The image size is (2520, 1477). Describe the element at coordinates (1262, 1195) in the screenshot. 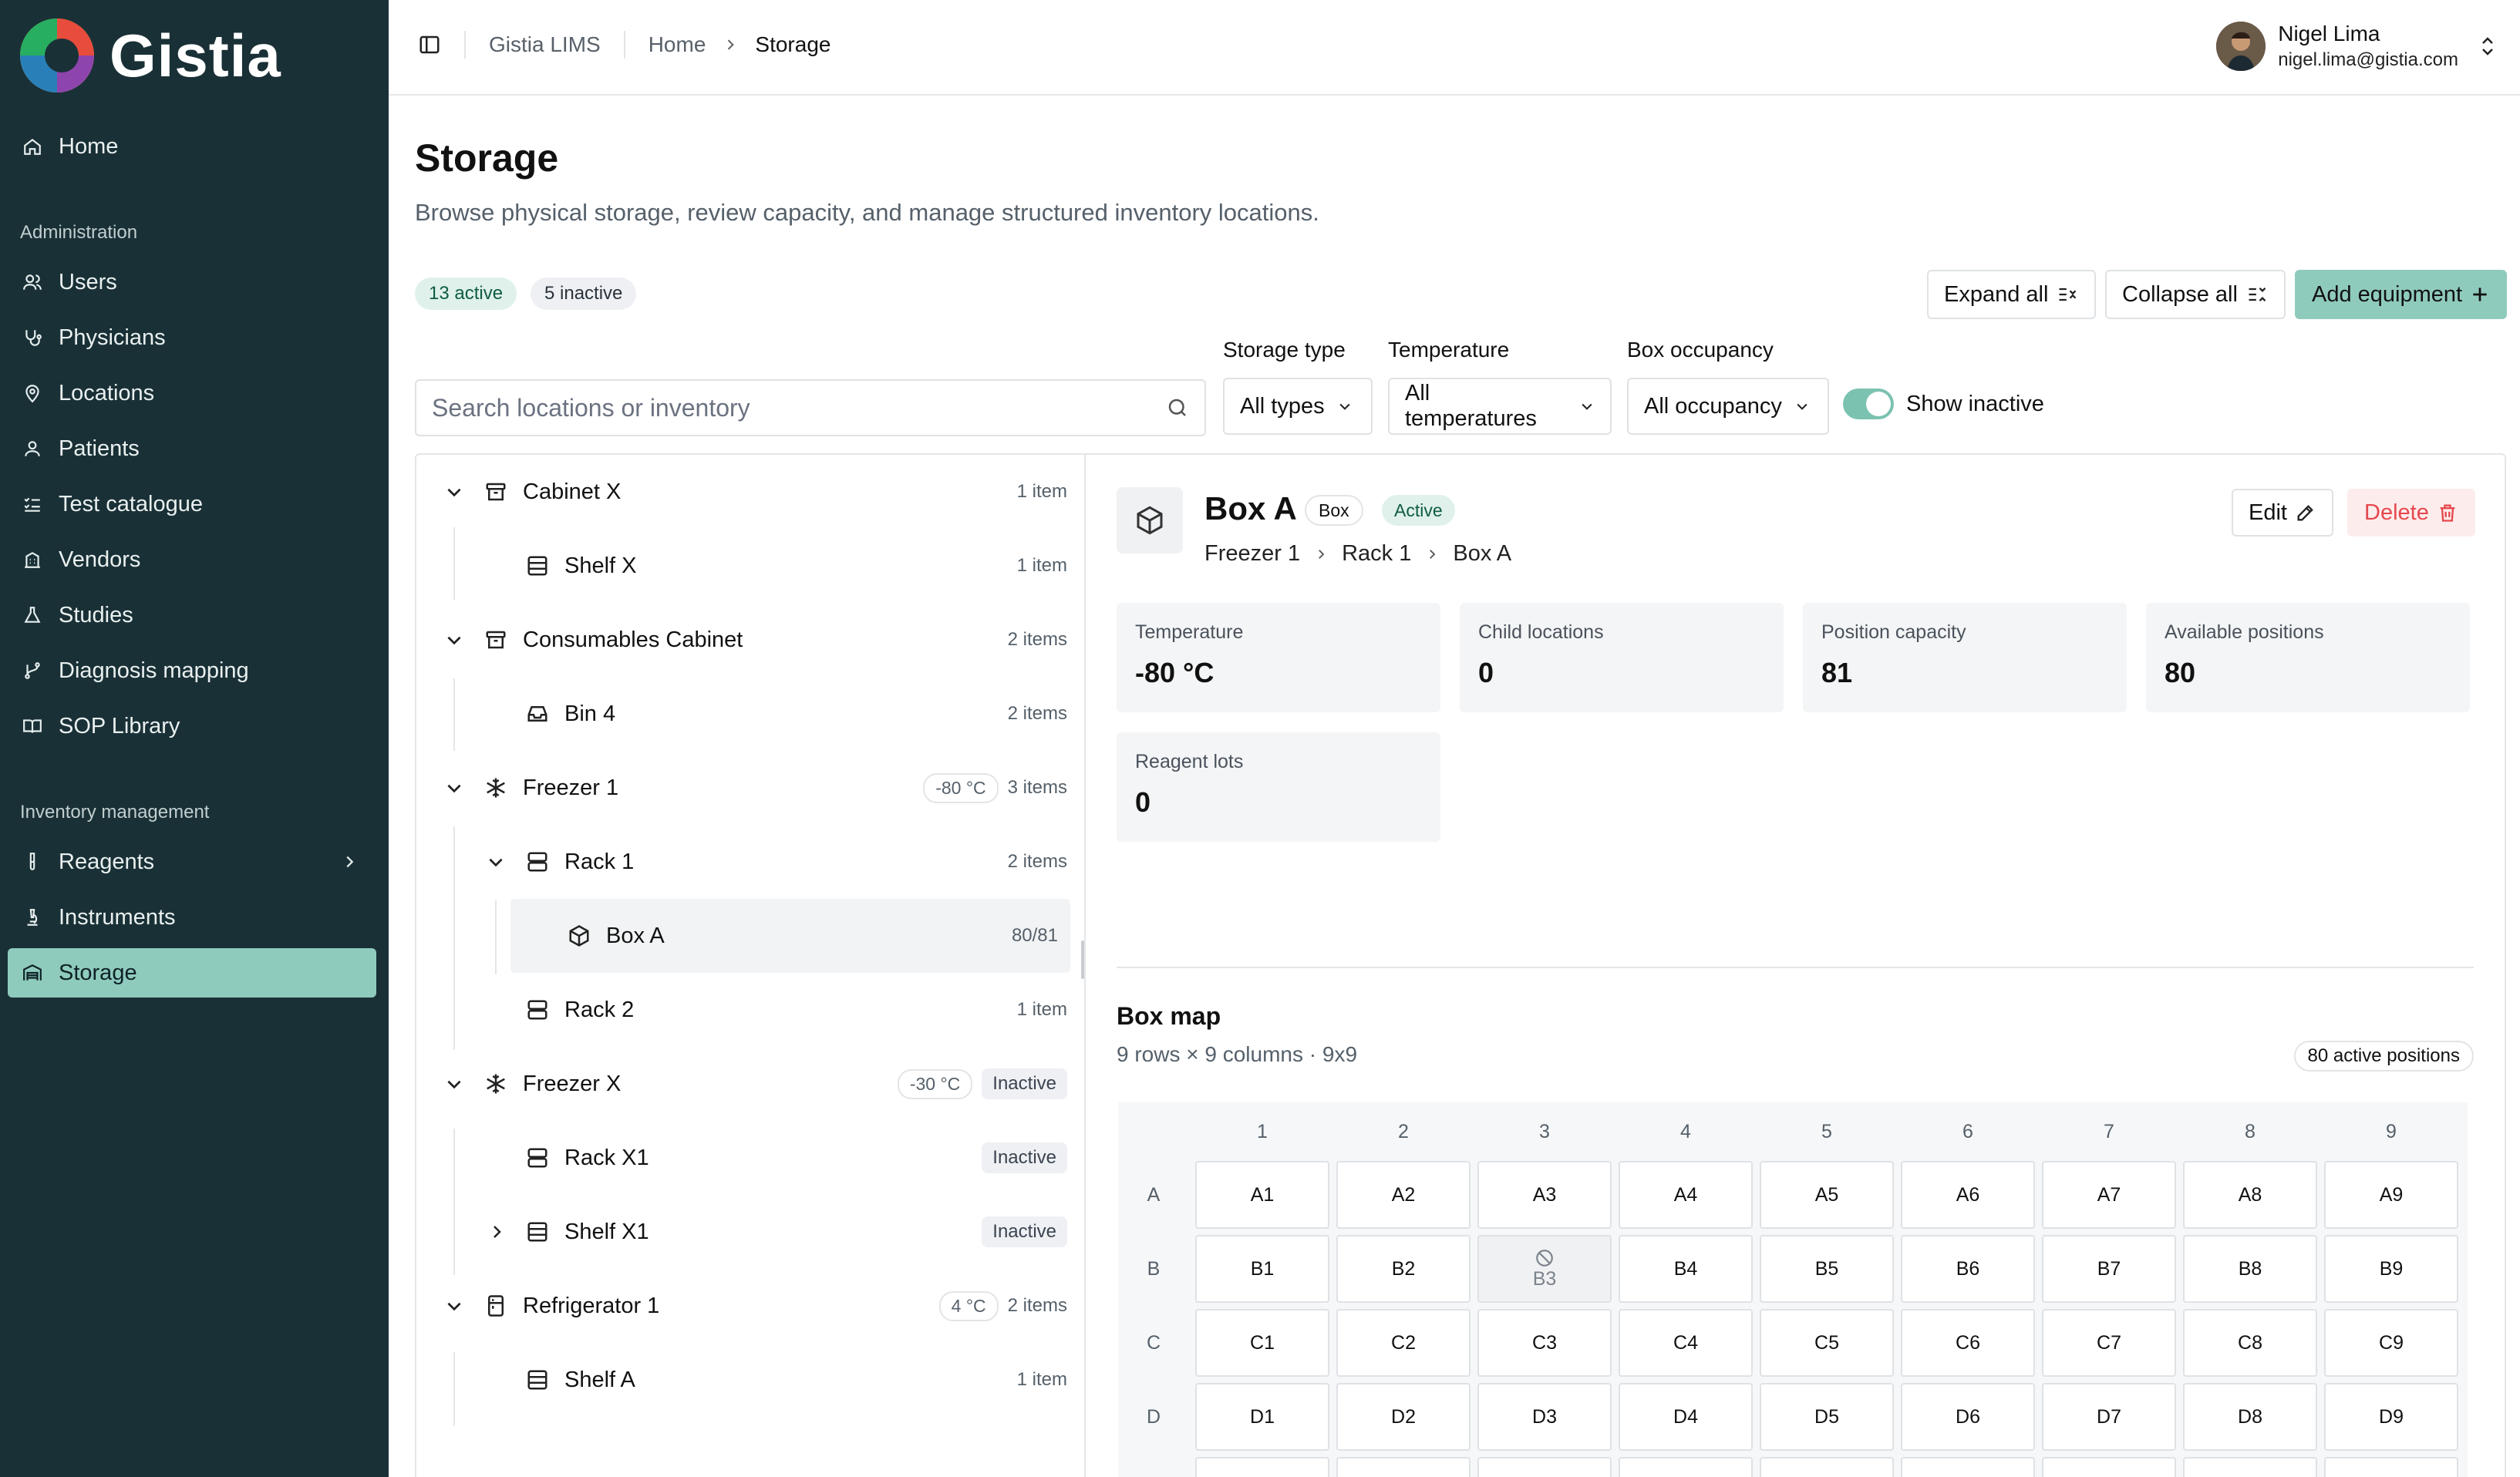

I see `box-position: A1` at that location.